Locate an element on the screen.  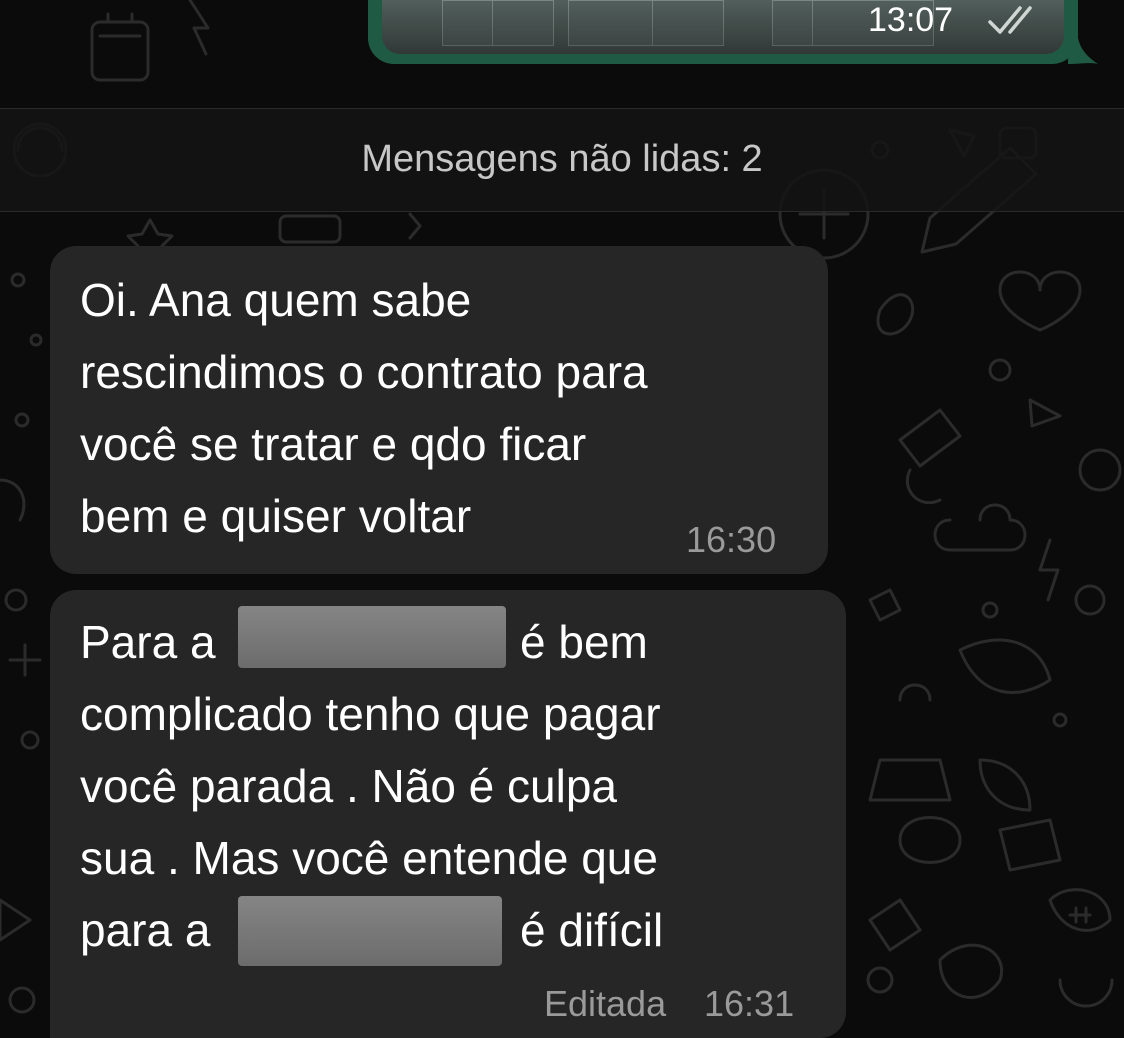
message-text-line: para a is located at coordinates (145, 930).